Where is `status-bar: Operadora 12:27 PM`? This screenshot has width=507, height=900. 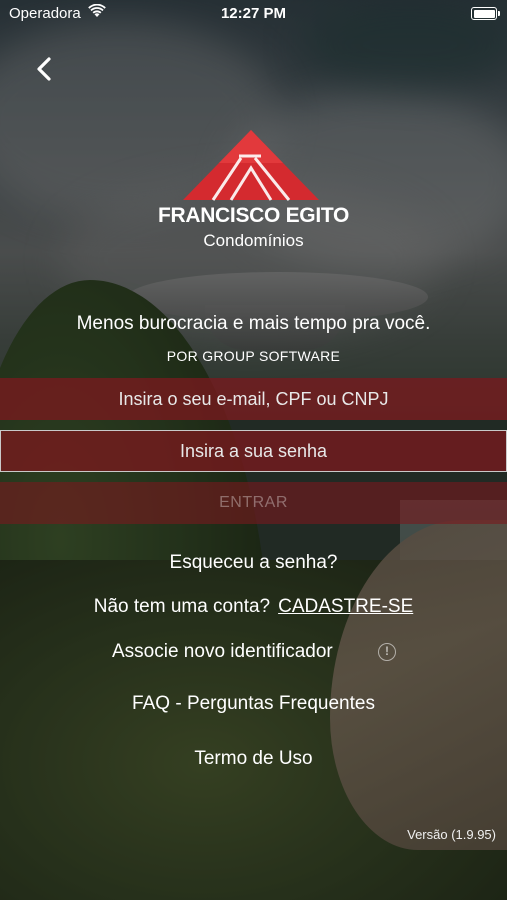 status-bar: Operadora 12:27 PM is located at coordinates (253, 14).